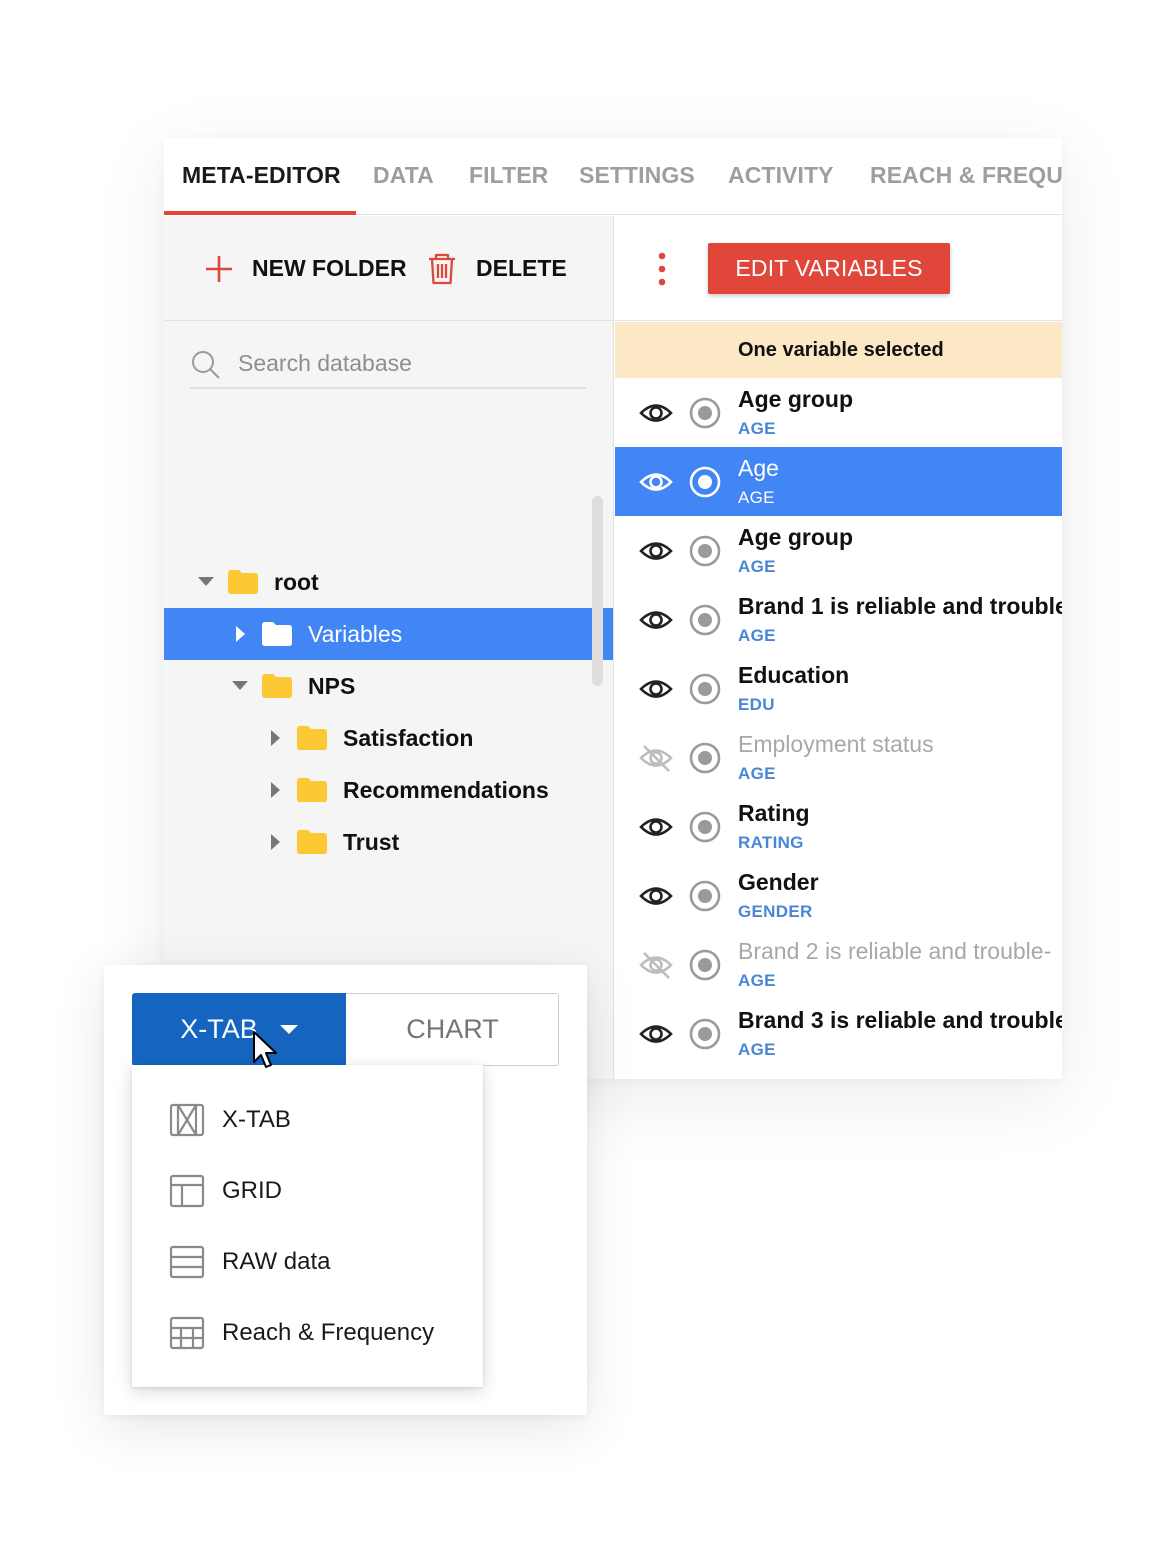 The height and width of the screenshot is (1560, 1166). I want to click on variable-row: Brand 2 is reliable and trouble- AGE, so click(838, 964).